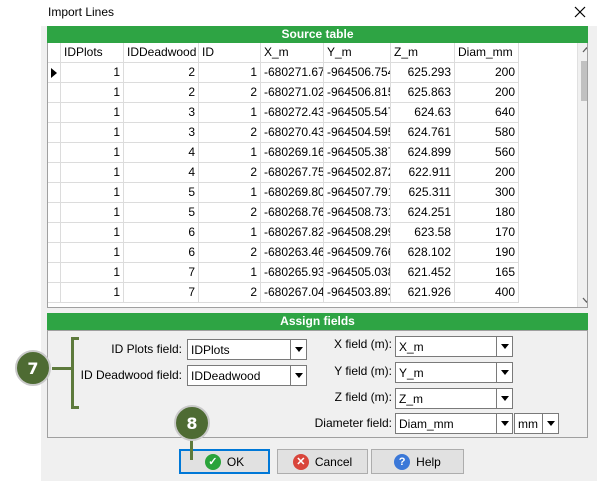 The image size is (597, 481). Describe the element at coordinates (292, 133) in the screenshot. I see `cell-x: -680270.439` at that location.